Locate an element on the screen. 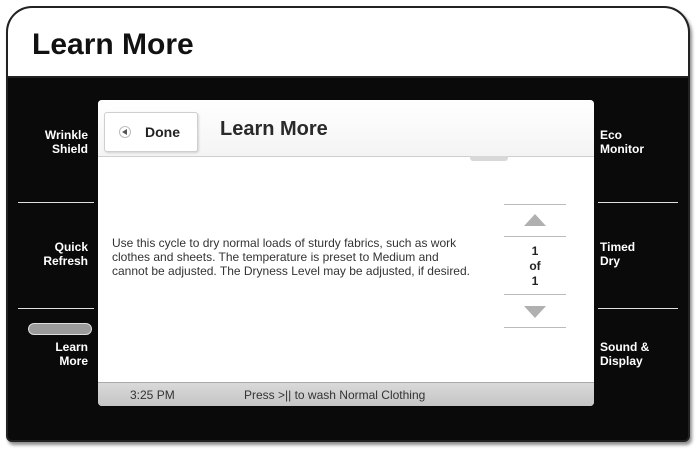  menu-item-eco-monitor: Eco Monitor is located at coordinates (640, 142).